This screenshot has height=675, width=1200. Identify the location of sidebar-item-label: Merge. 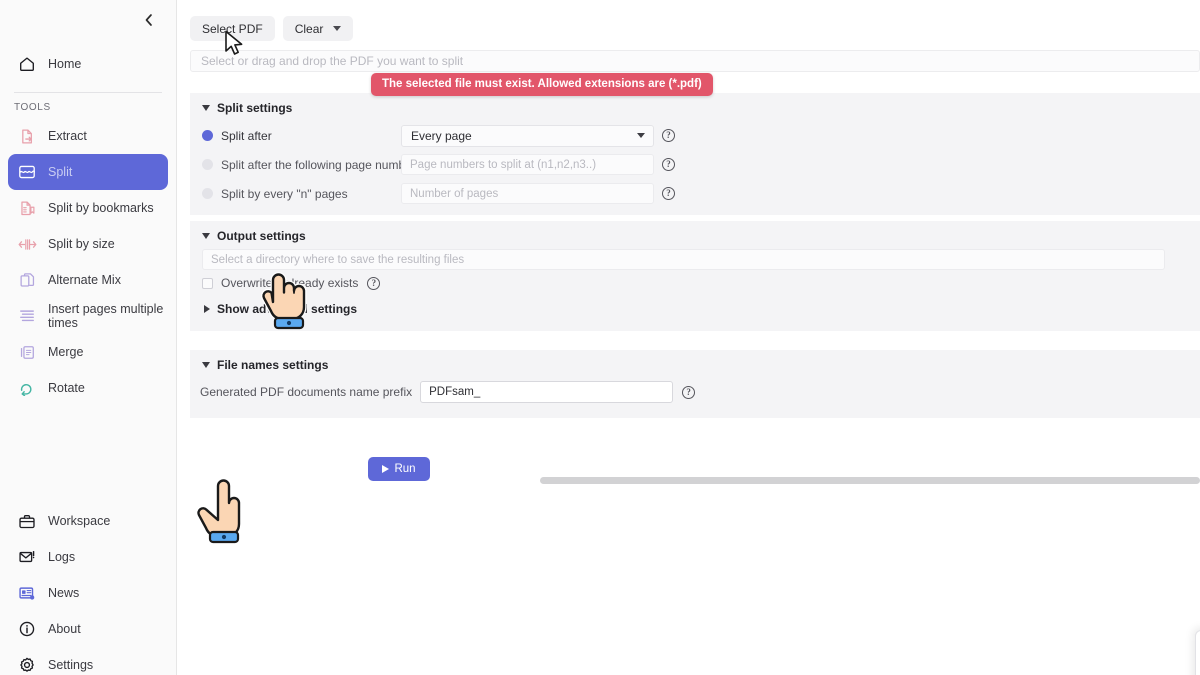
(66, 352).